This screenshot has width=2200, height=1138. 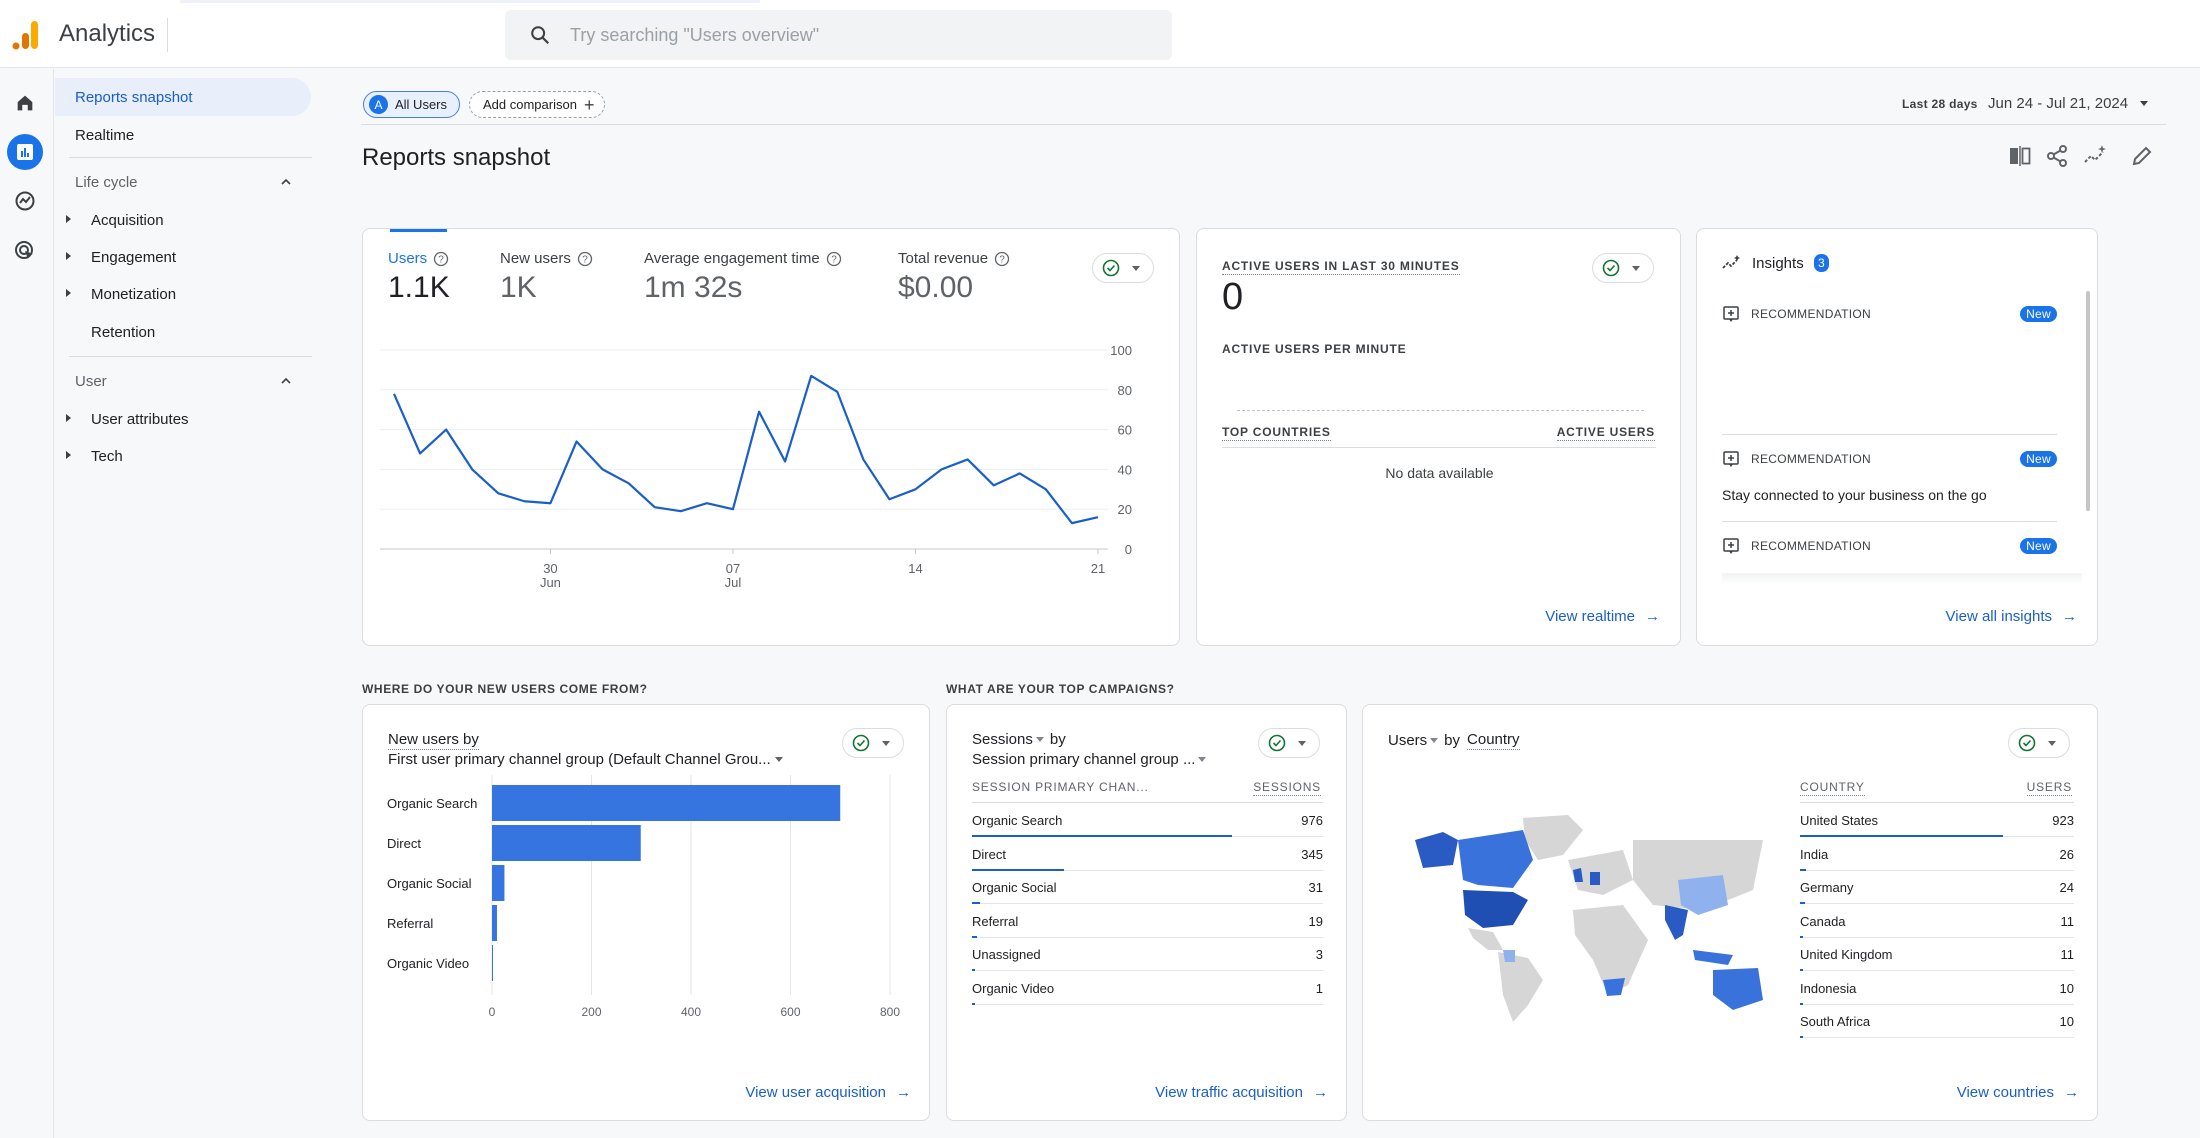 What do you see at coordinates (1147, 820) in the screenshot?
I see `table-row: Organic Search 976` at bounding box center [1147, 820].